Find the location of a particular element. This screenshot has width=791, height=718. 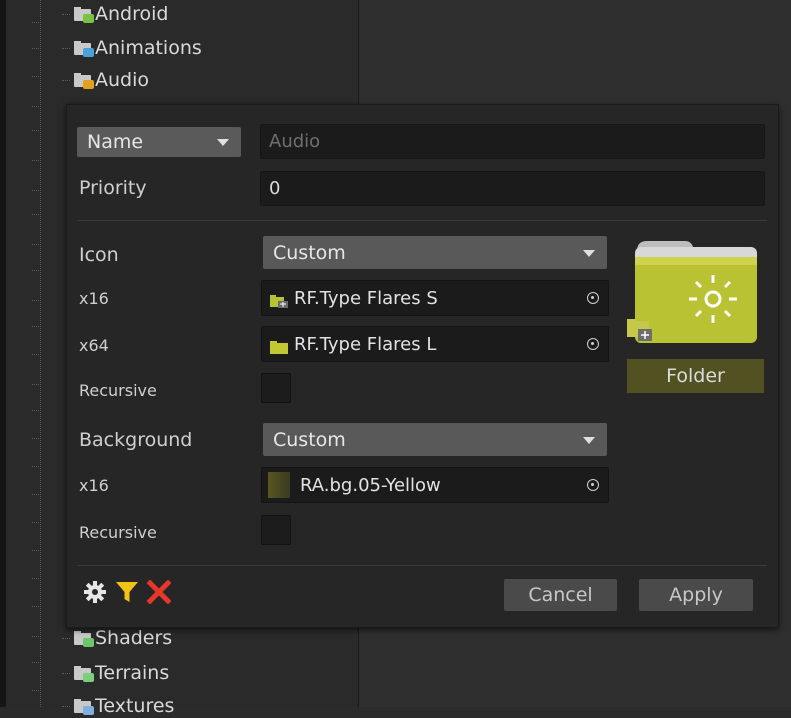

background-label: Background is located at coordinates (136, 440).